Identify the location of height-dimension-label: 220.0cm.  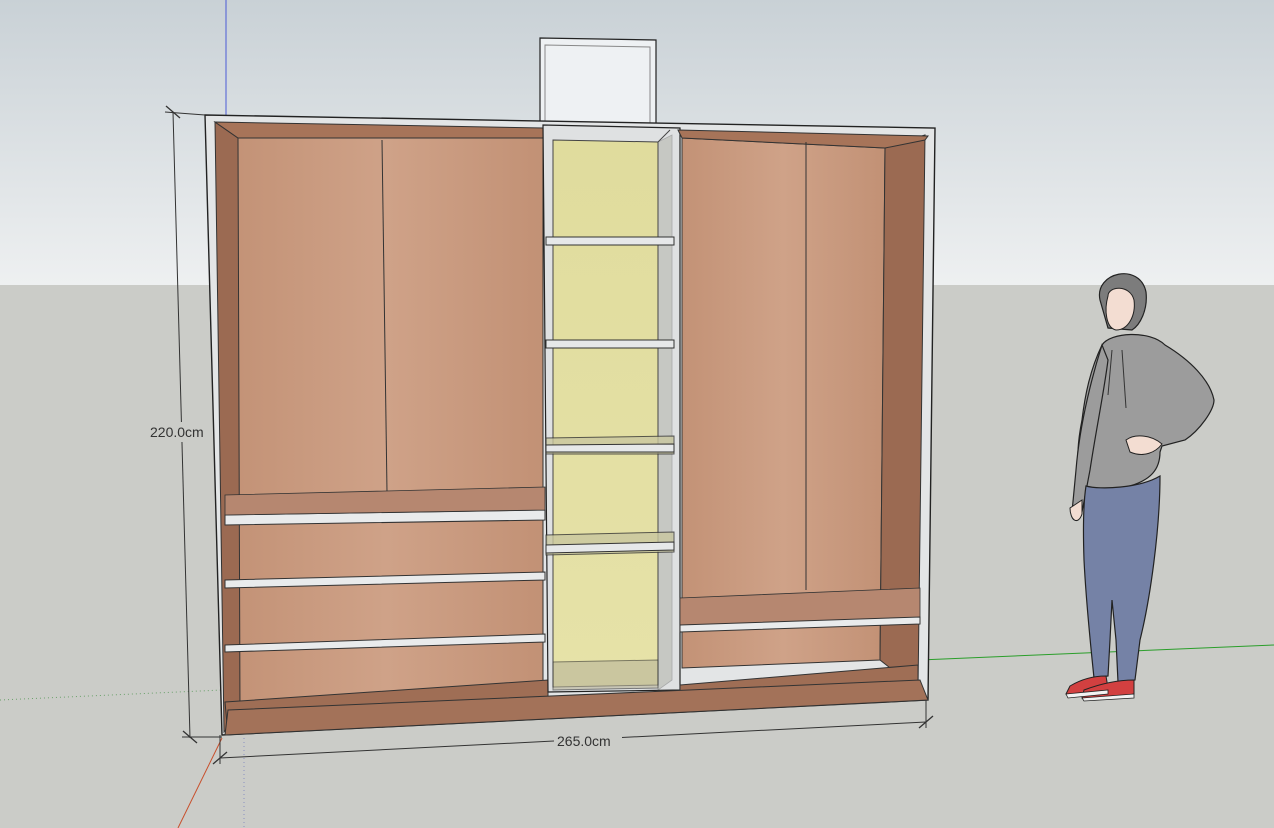
(177, 432).